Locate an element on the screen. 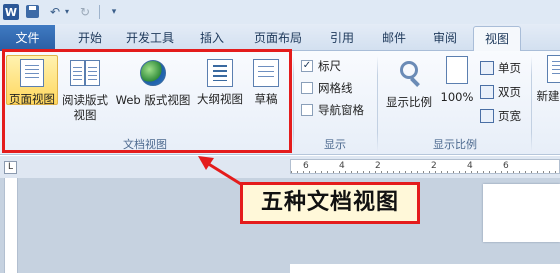  tab-selector: L is located at coordinates (10, 167).